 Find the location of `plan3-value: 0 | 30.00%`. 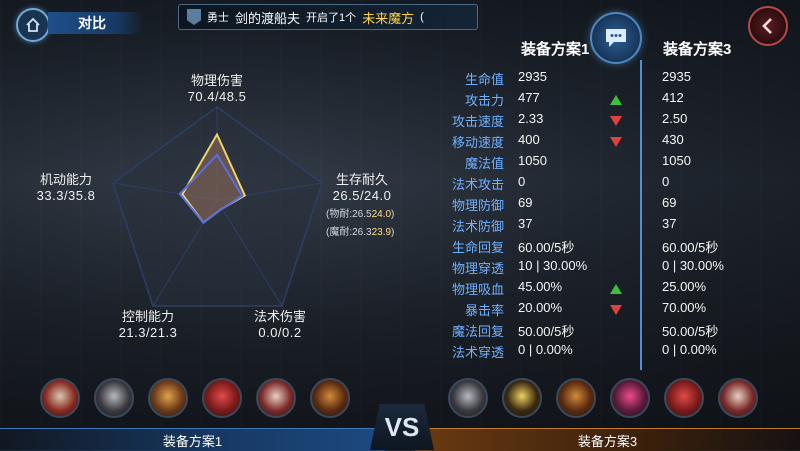

plan3-value: 0 | 30.00% is located at coordinates (693, 265).